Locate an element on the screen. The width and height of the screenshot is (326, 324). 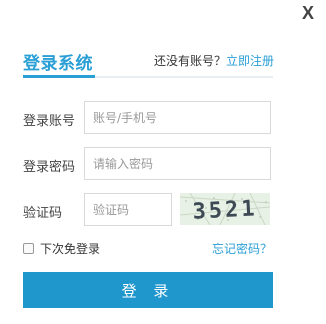
captcha-image: 3521 is located at coordinates (225, 209).